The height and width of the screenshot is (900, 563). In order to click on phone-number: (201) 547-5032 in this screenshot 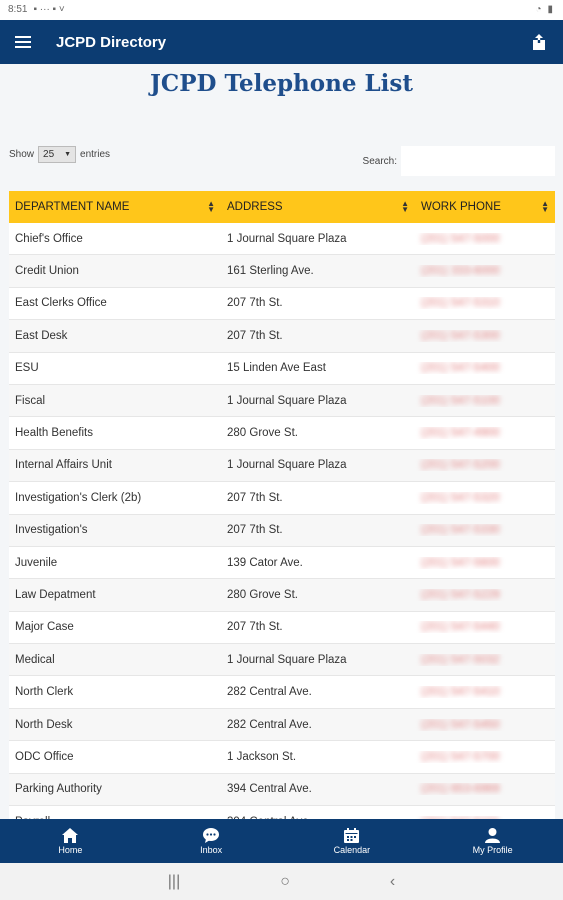, I will do `click(460, 660)`.